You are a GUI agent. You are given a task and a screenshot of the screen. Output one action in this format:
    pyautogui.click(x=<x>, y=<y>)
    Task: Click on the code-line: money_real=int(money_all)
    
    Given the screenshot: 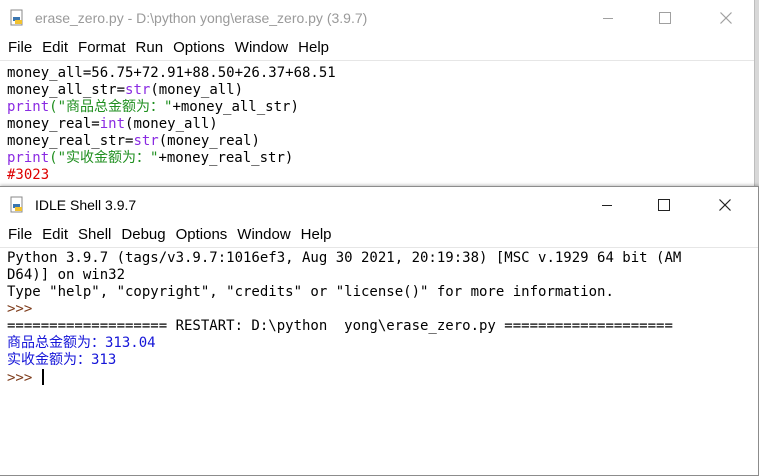 What is the action you would take?
    pyautogui.click(x=112, y=124)
    